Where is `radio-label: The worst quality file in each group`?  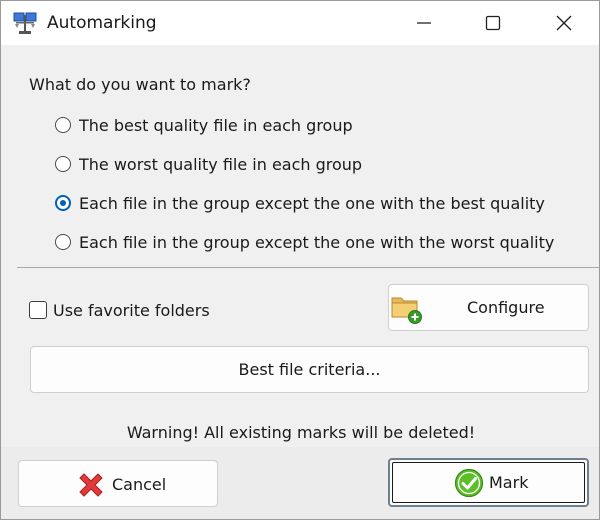
radio-label: The worst quality file in each group is located at coordinates (221, 164).